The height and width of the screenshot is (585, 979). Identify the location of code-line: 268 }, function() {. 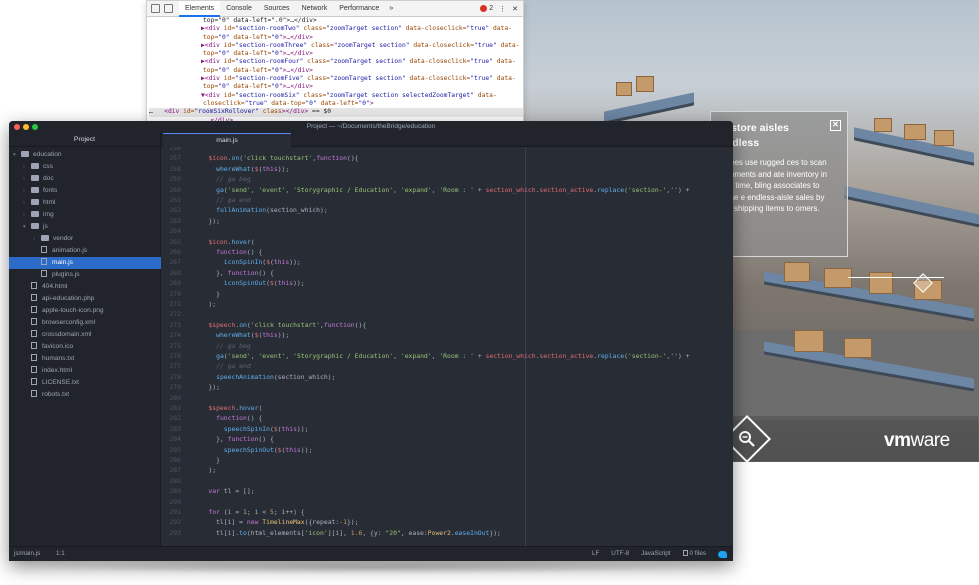
(447, 273).